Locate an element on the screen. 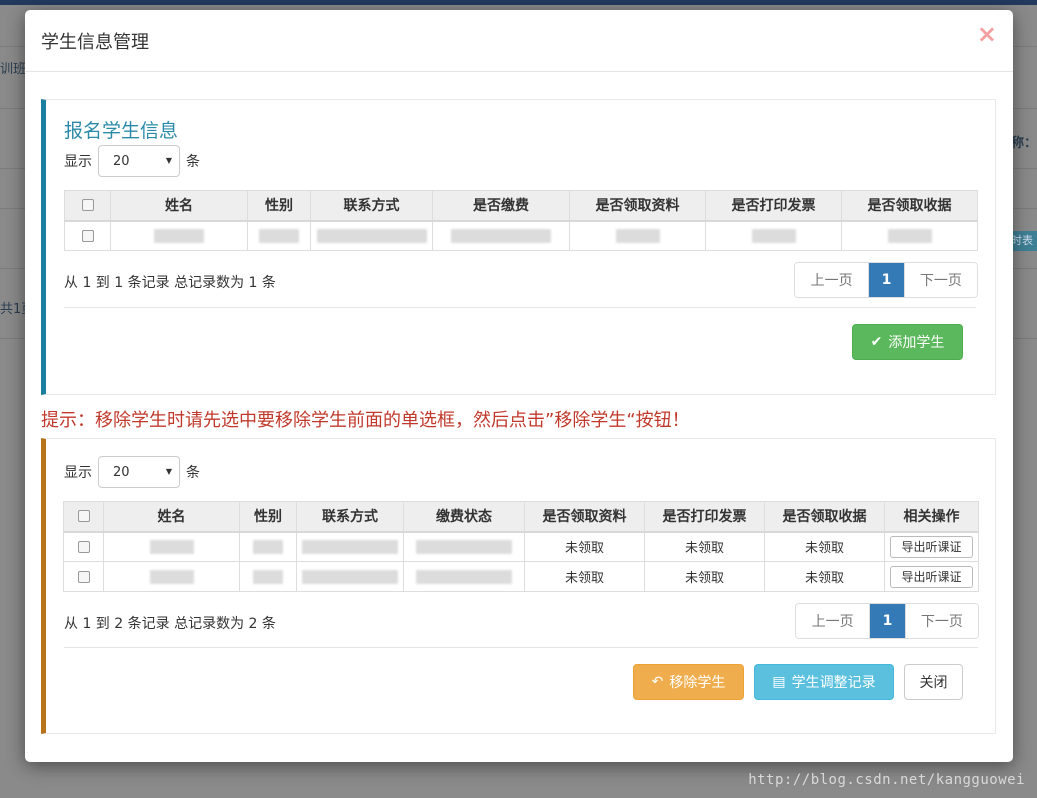 This screenshot has height=798, width=1037. length-prefix: 显示 is located at coordinates (78, 473).